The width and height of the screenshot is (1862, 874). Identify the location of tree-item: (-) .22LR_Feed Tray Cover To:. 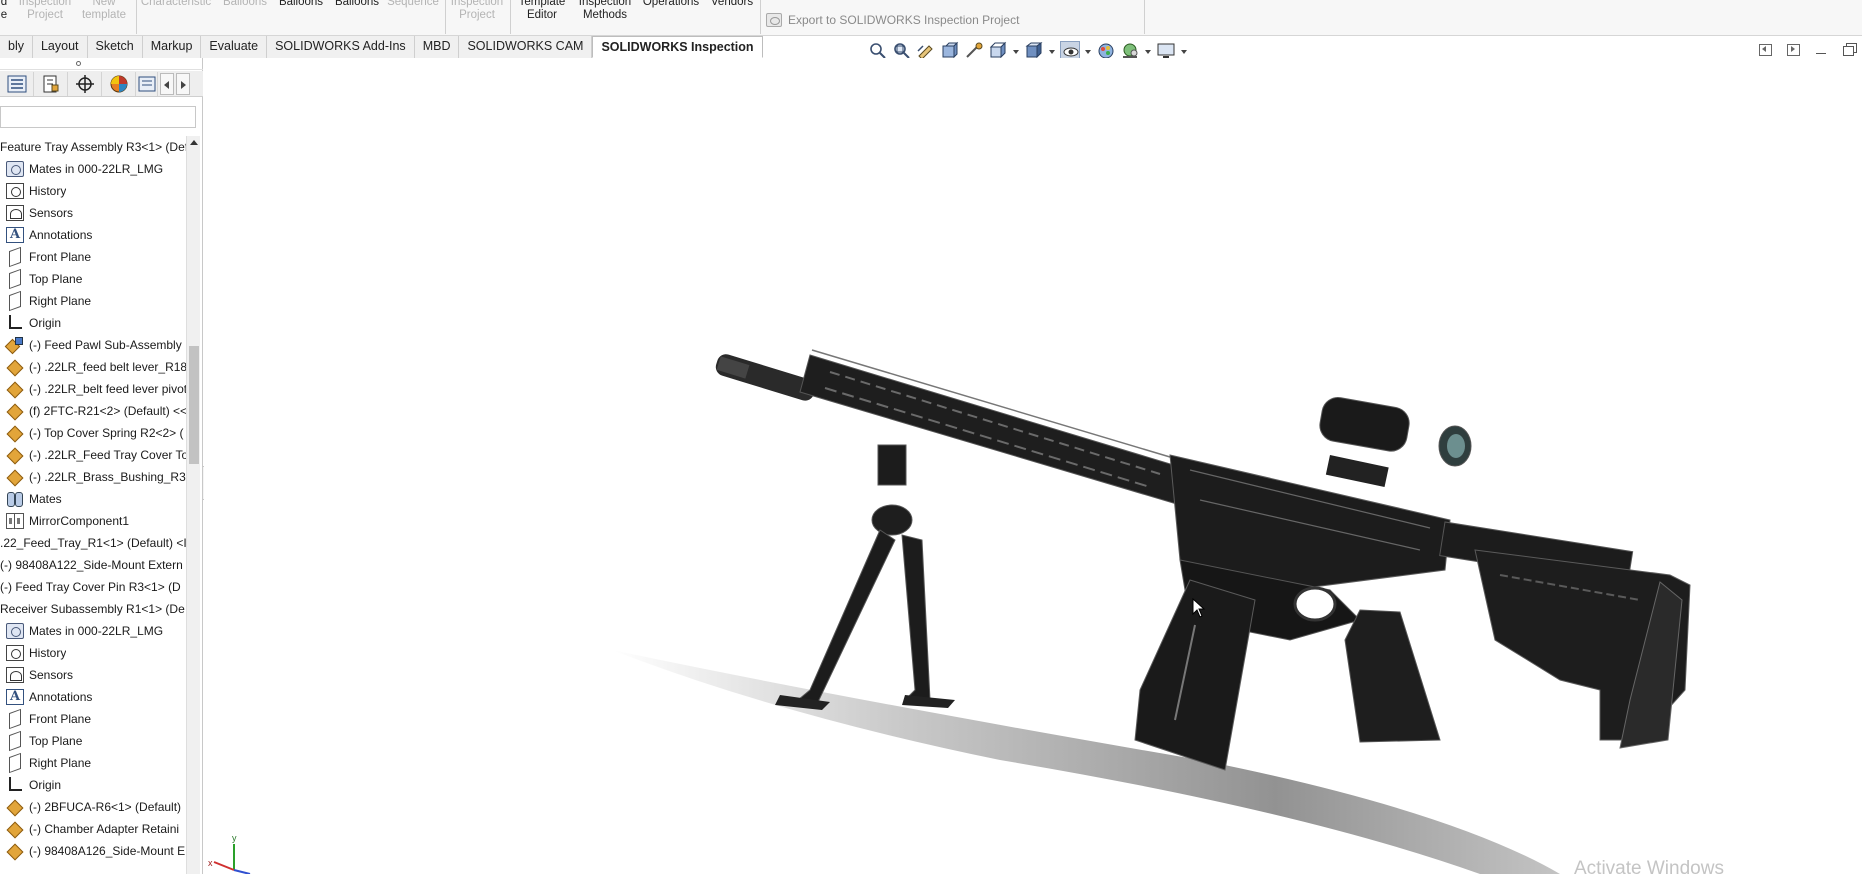
(96, 455).